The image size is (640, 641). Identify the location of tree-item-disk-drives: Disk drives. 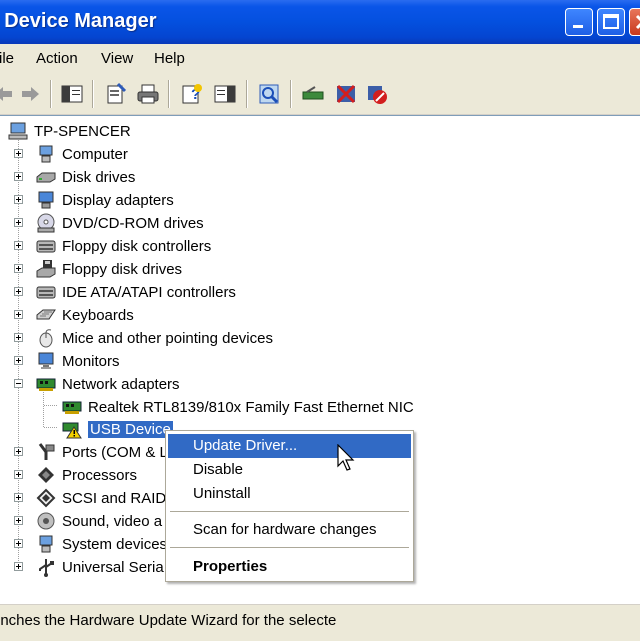
(85, 177).